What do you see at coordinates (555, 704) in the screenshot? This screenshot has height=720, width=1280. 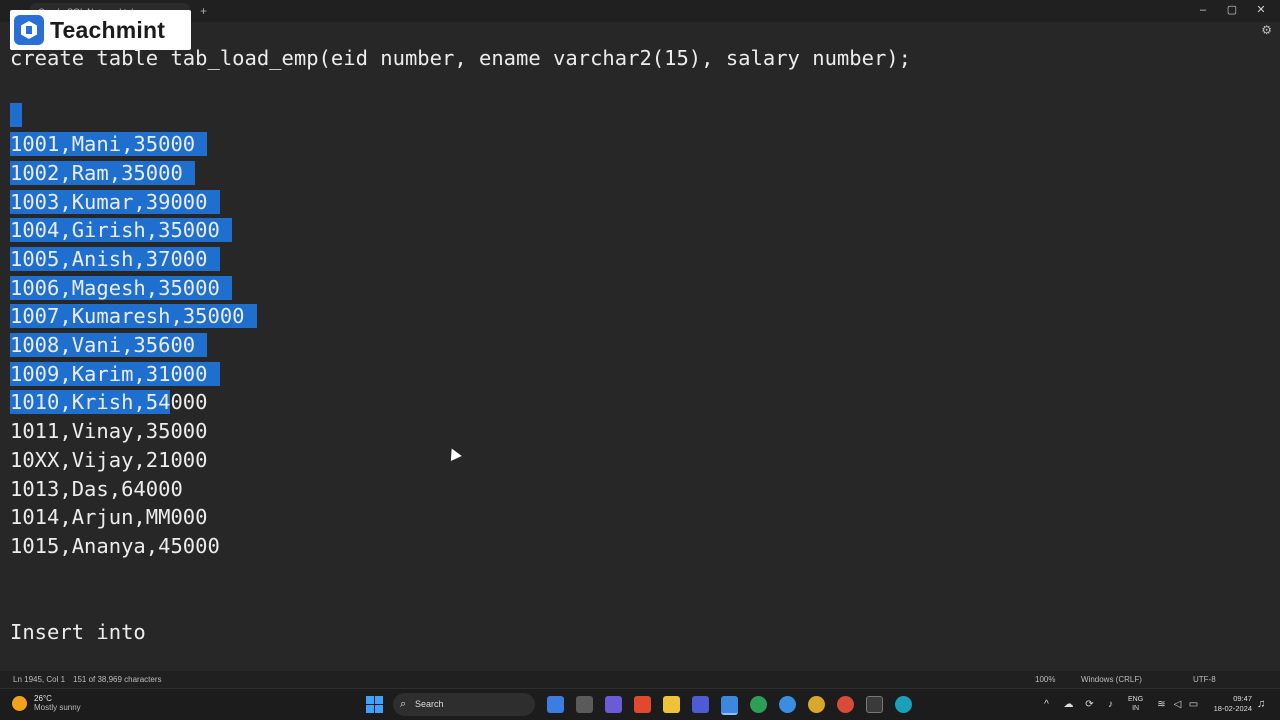 I see `copilot-icon` at bounding box center [555, 704].